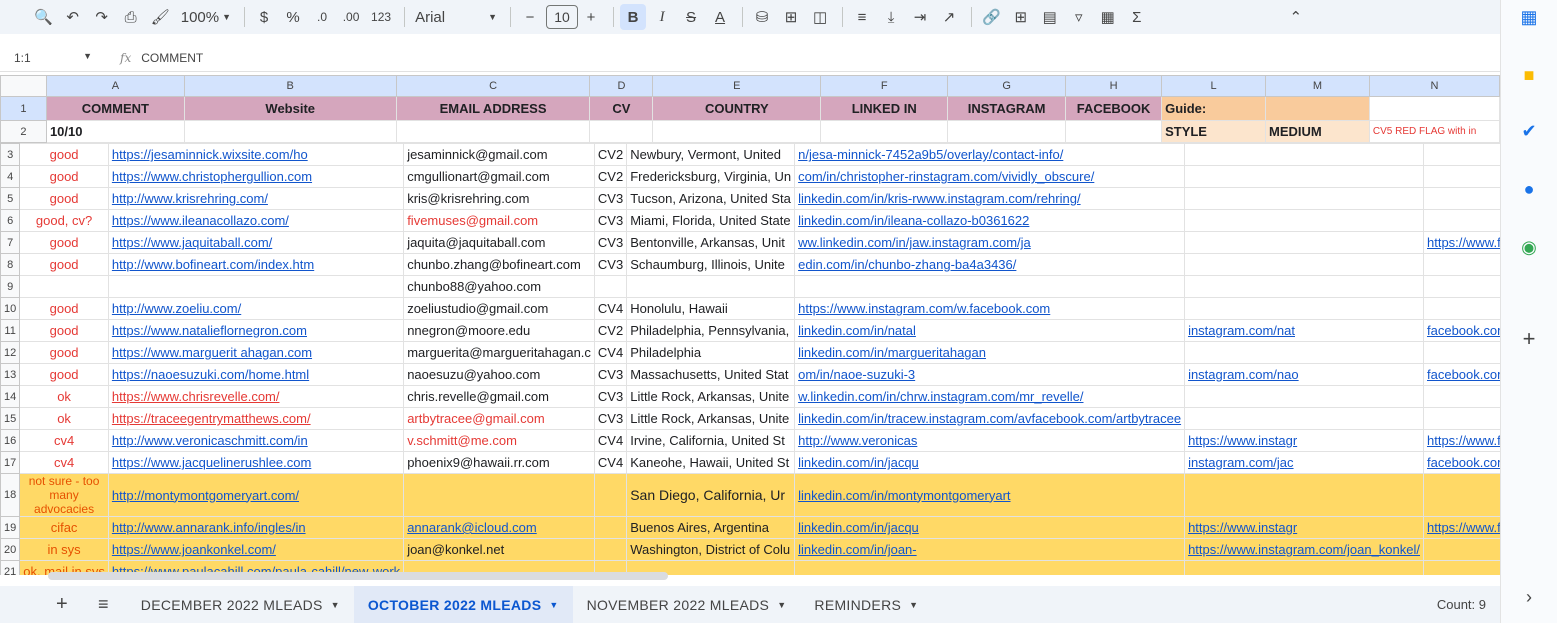 The height and width of the screenshot is (623, 1557). I want to click on header-country: COUNTRY, so click(737, 108).